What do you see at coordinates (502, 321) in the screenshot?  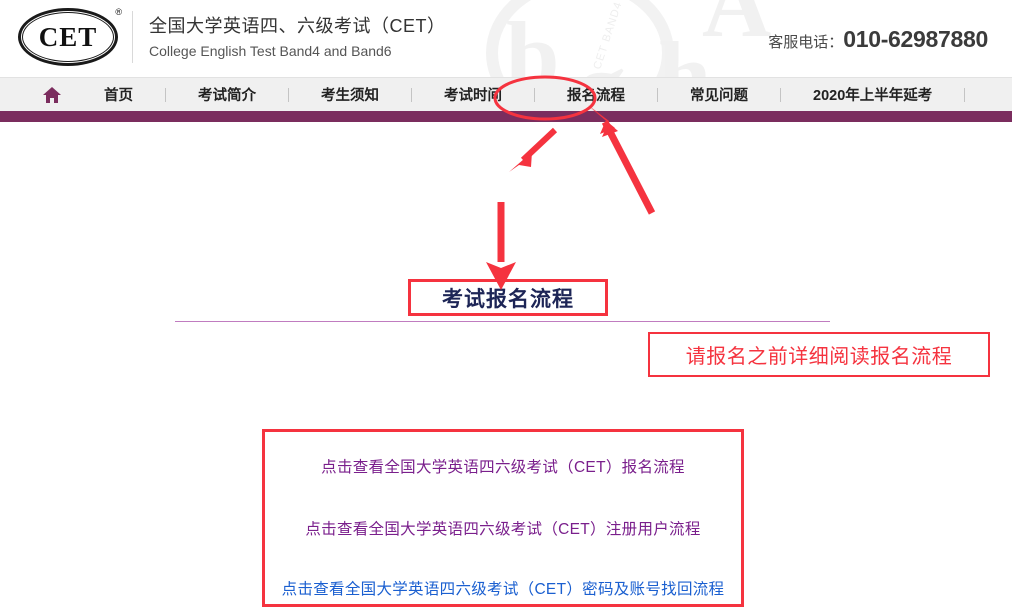 I see `section-divider` at bounding box center [502, 321].